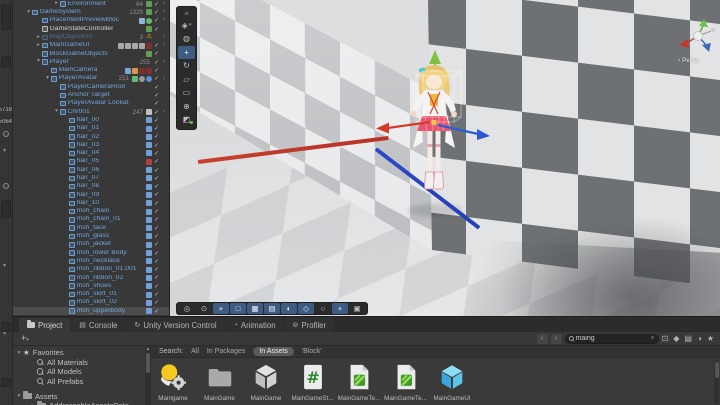  I want to click on hierarchy-row-msh_lower-body: msh_lower Body ✓, so click(91, 253).